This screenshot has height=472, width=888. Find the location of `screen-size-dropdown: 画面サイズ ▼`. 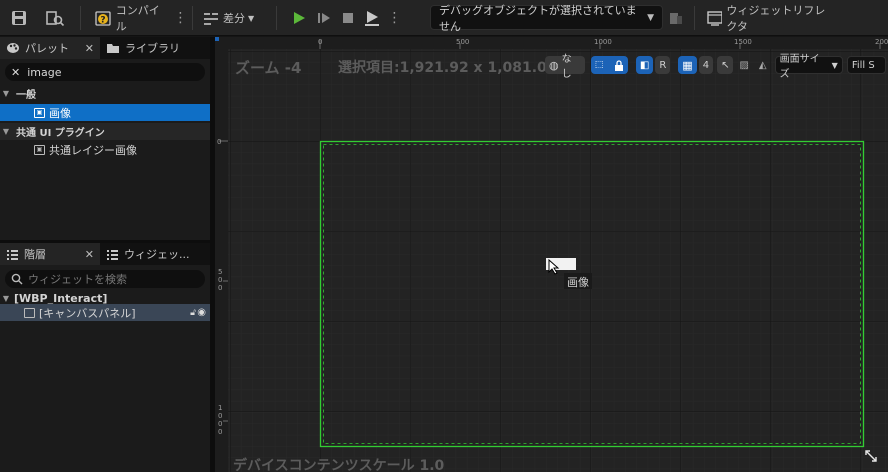

screen-size-dropdown: 画面サイズ ▼ is located at coordinates (808, 67).